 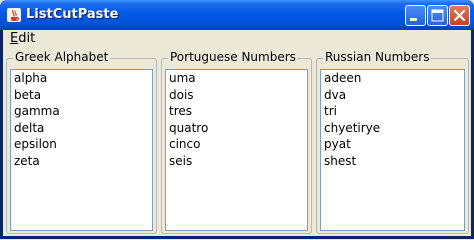 I want to click on list-item: gamma, so click(x=81, y=111).